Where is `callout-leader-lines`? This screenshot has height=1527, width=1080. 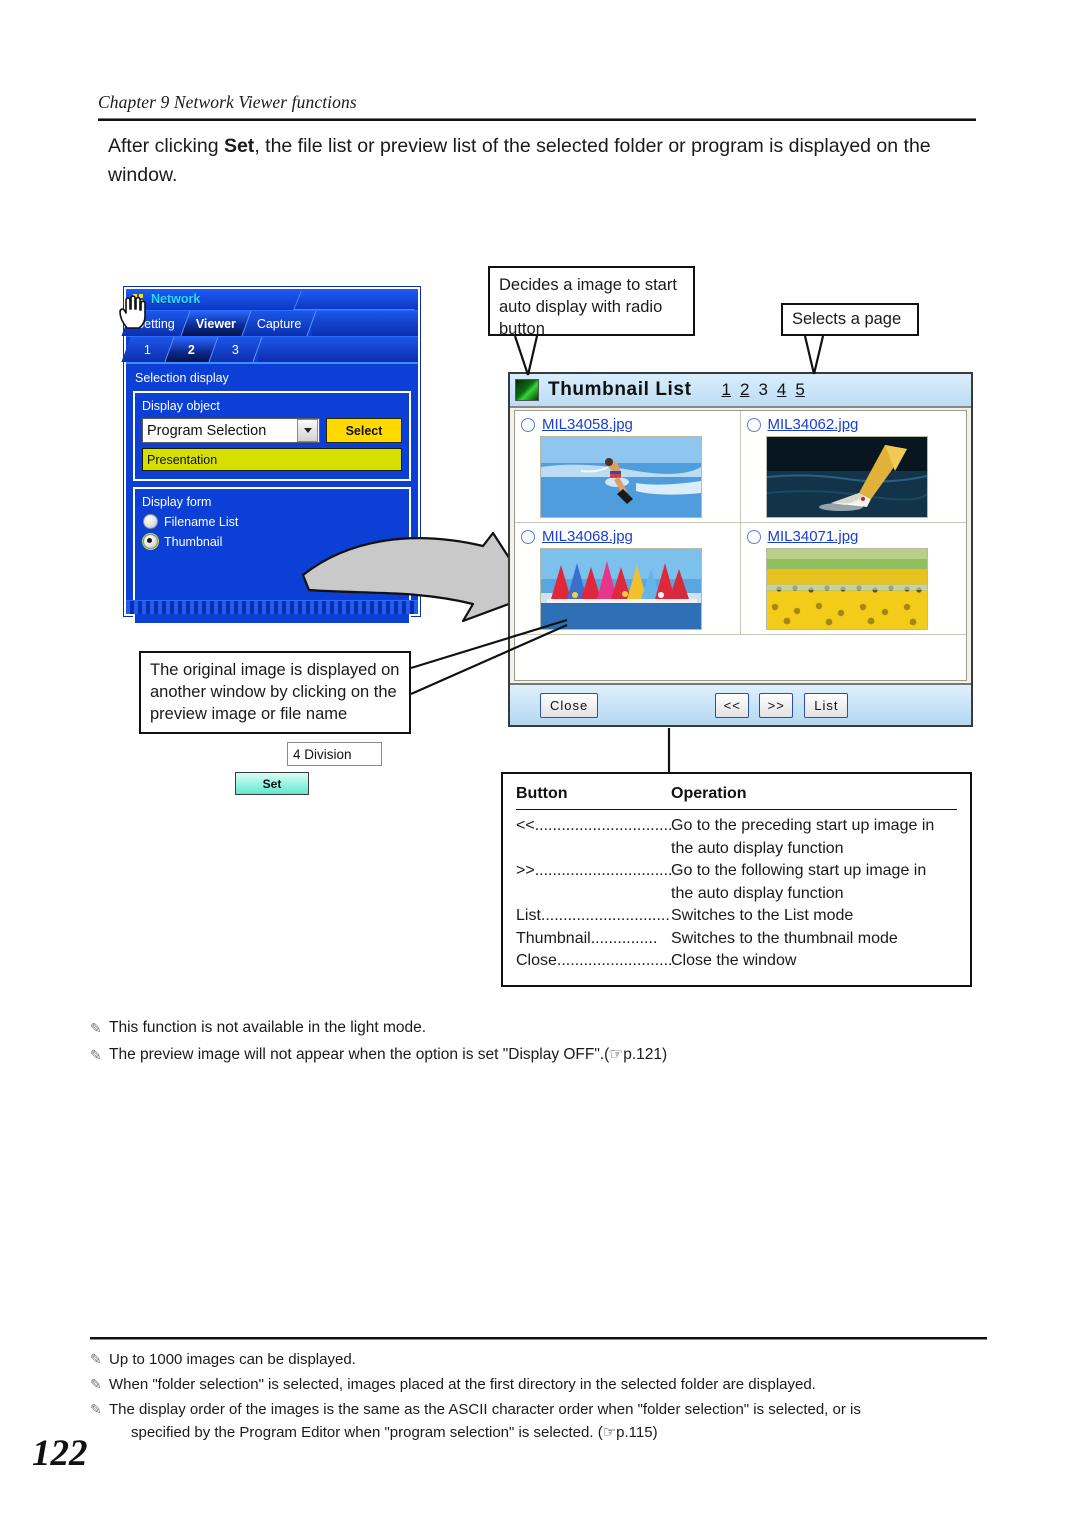 callout-leader-lines is located at coordinates (617, 553).